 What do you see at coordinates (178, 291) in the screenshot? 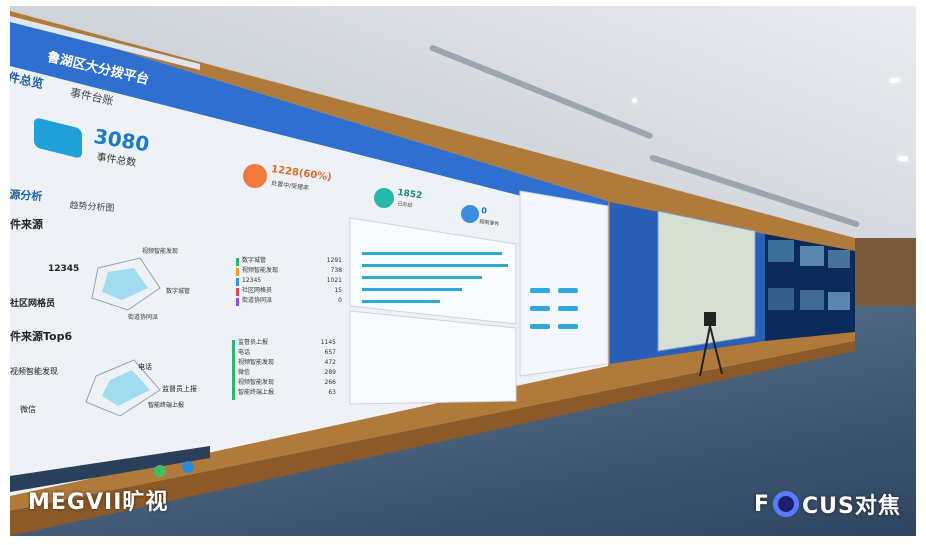
I see `radar1-label: 数字城管` at bounding box center [178, 291].